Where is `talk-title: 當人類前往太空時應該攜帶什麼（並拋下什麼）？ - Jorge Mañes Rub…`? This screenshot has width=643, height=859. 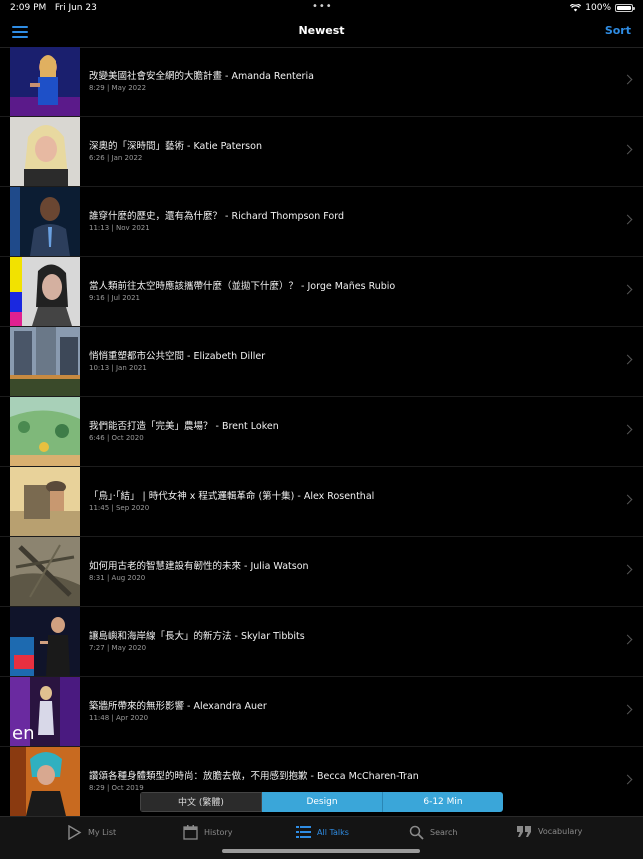 talk-title: 當人類前往太空時應該攜帶什麼（並拋下什麼）？ - Jorge Mañes Rub… is located at coordinates (242, 286).